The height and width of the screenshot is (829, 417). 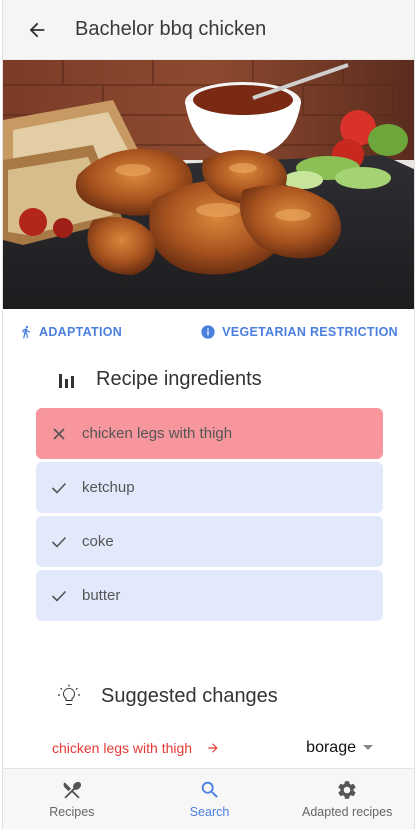 I want to click on ingredient-label: butter, so click(x=101, y=595).